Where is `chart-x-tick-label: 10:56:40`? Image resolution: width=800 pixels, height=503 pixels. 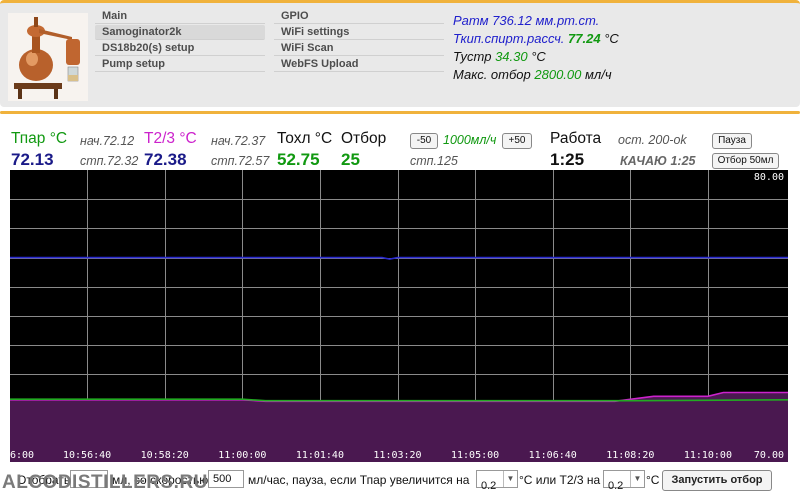 chart-x-tick-label: 10:56:40 is located at coordinates (87, 455).